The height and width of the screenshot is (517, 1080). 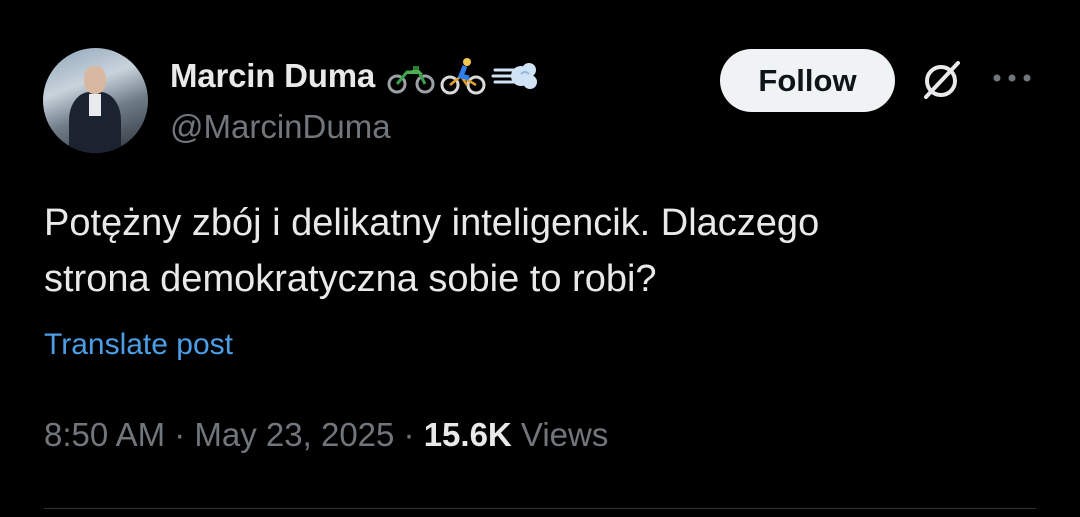 I want to click on tweet-meta: 8:50 AM · May 23, 2025 · 15.6K Views, so click(x=326, y=435).